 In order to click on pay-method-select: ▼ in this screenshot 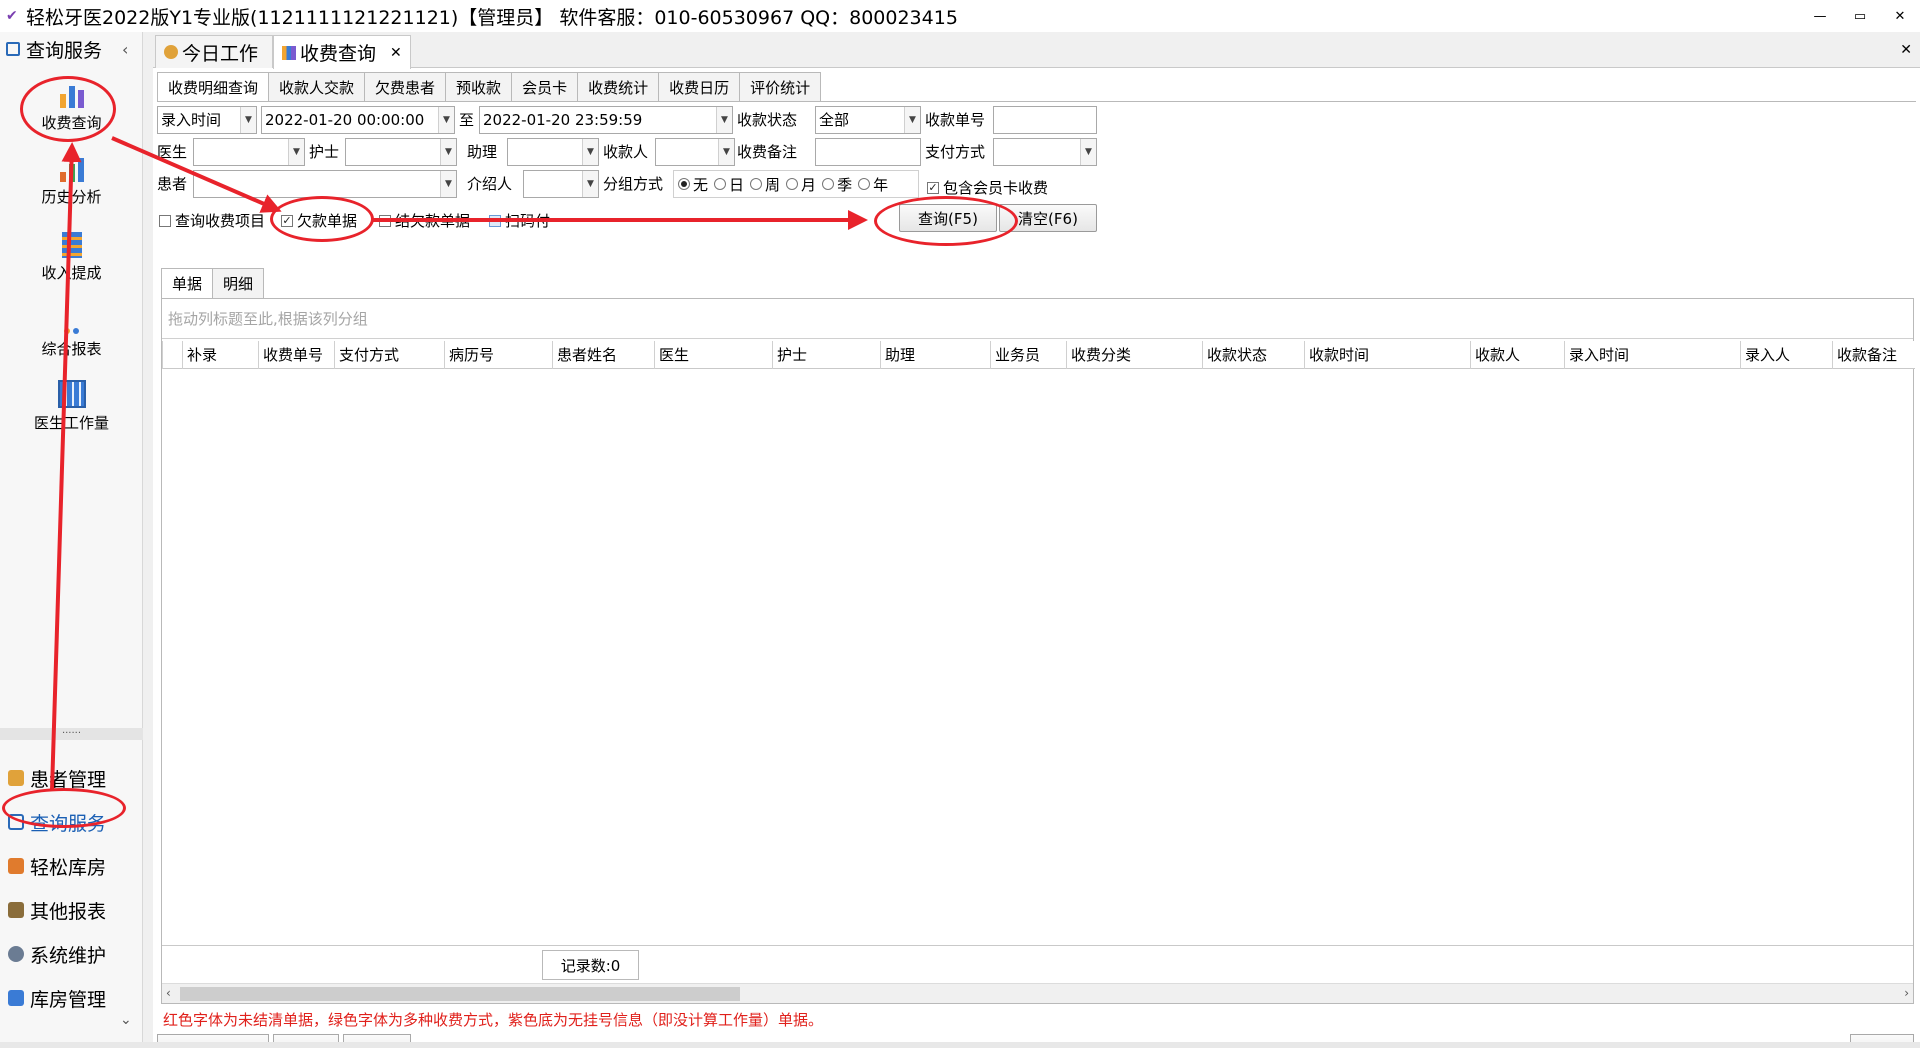, I will do `click(1045, 152)`.